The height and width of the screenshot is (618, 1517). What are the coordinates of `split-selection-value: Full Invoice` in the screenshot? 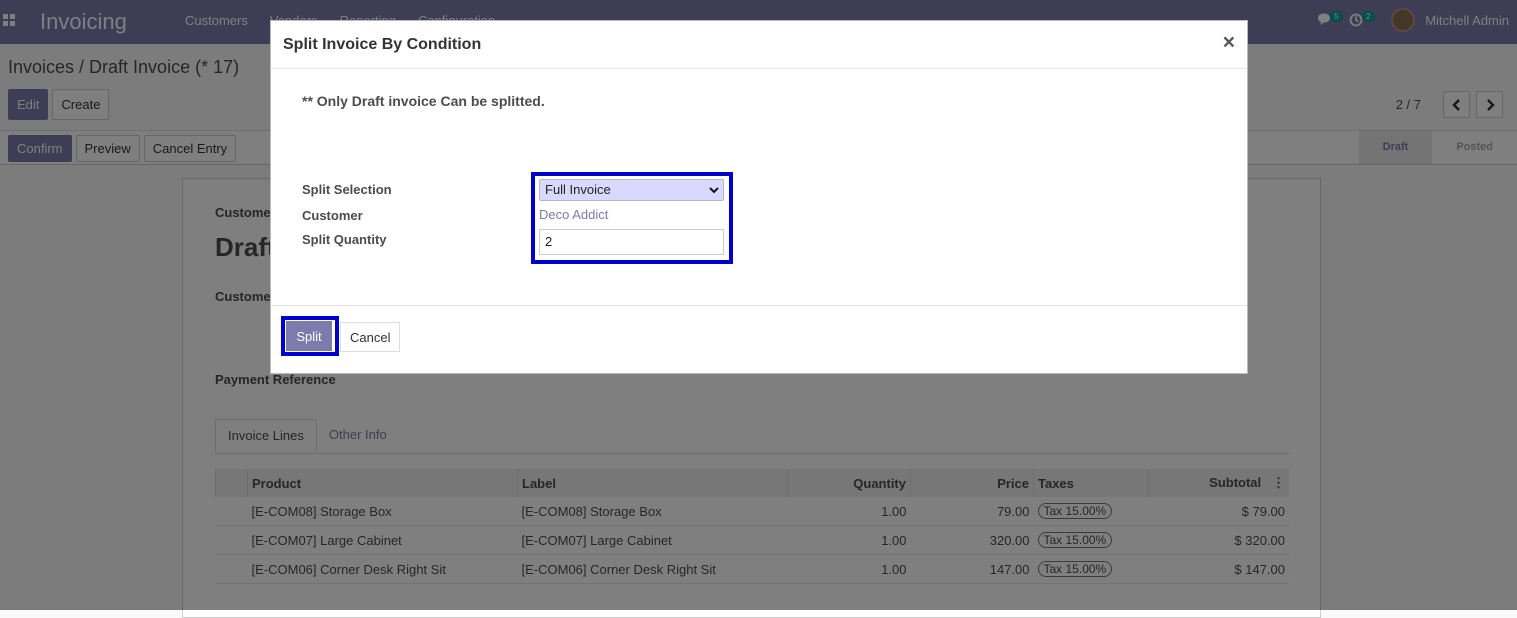 It's located at (578, 189).